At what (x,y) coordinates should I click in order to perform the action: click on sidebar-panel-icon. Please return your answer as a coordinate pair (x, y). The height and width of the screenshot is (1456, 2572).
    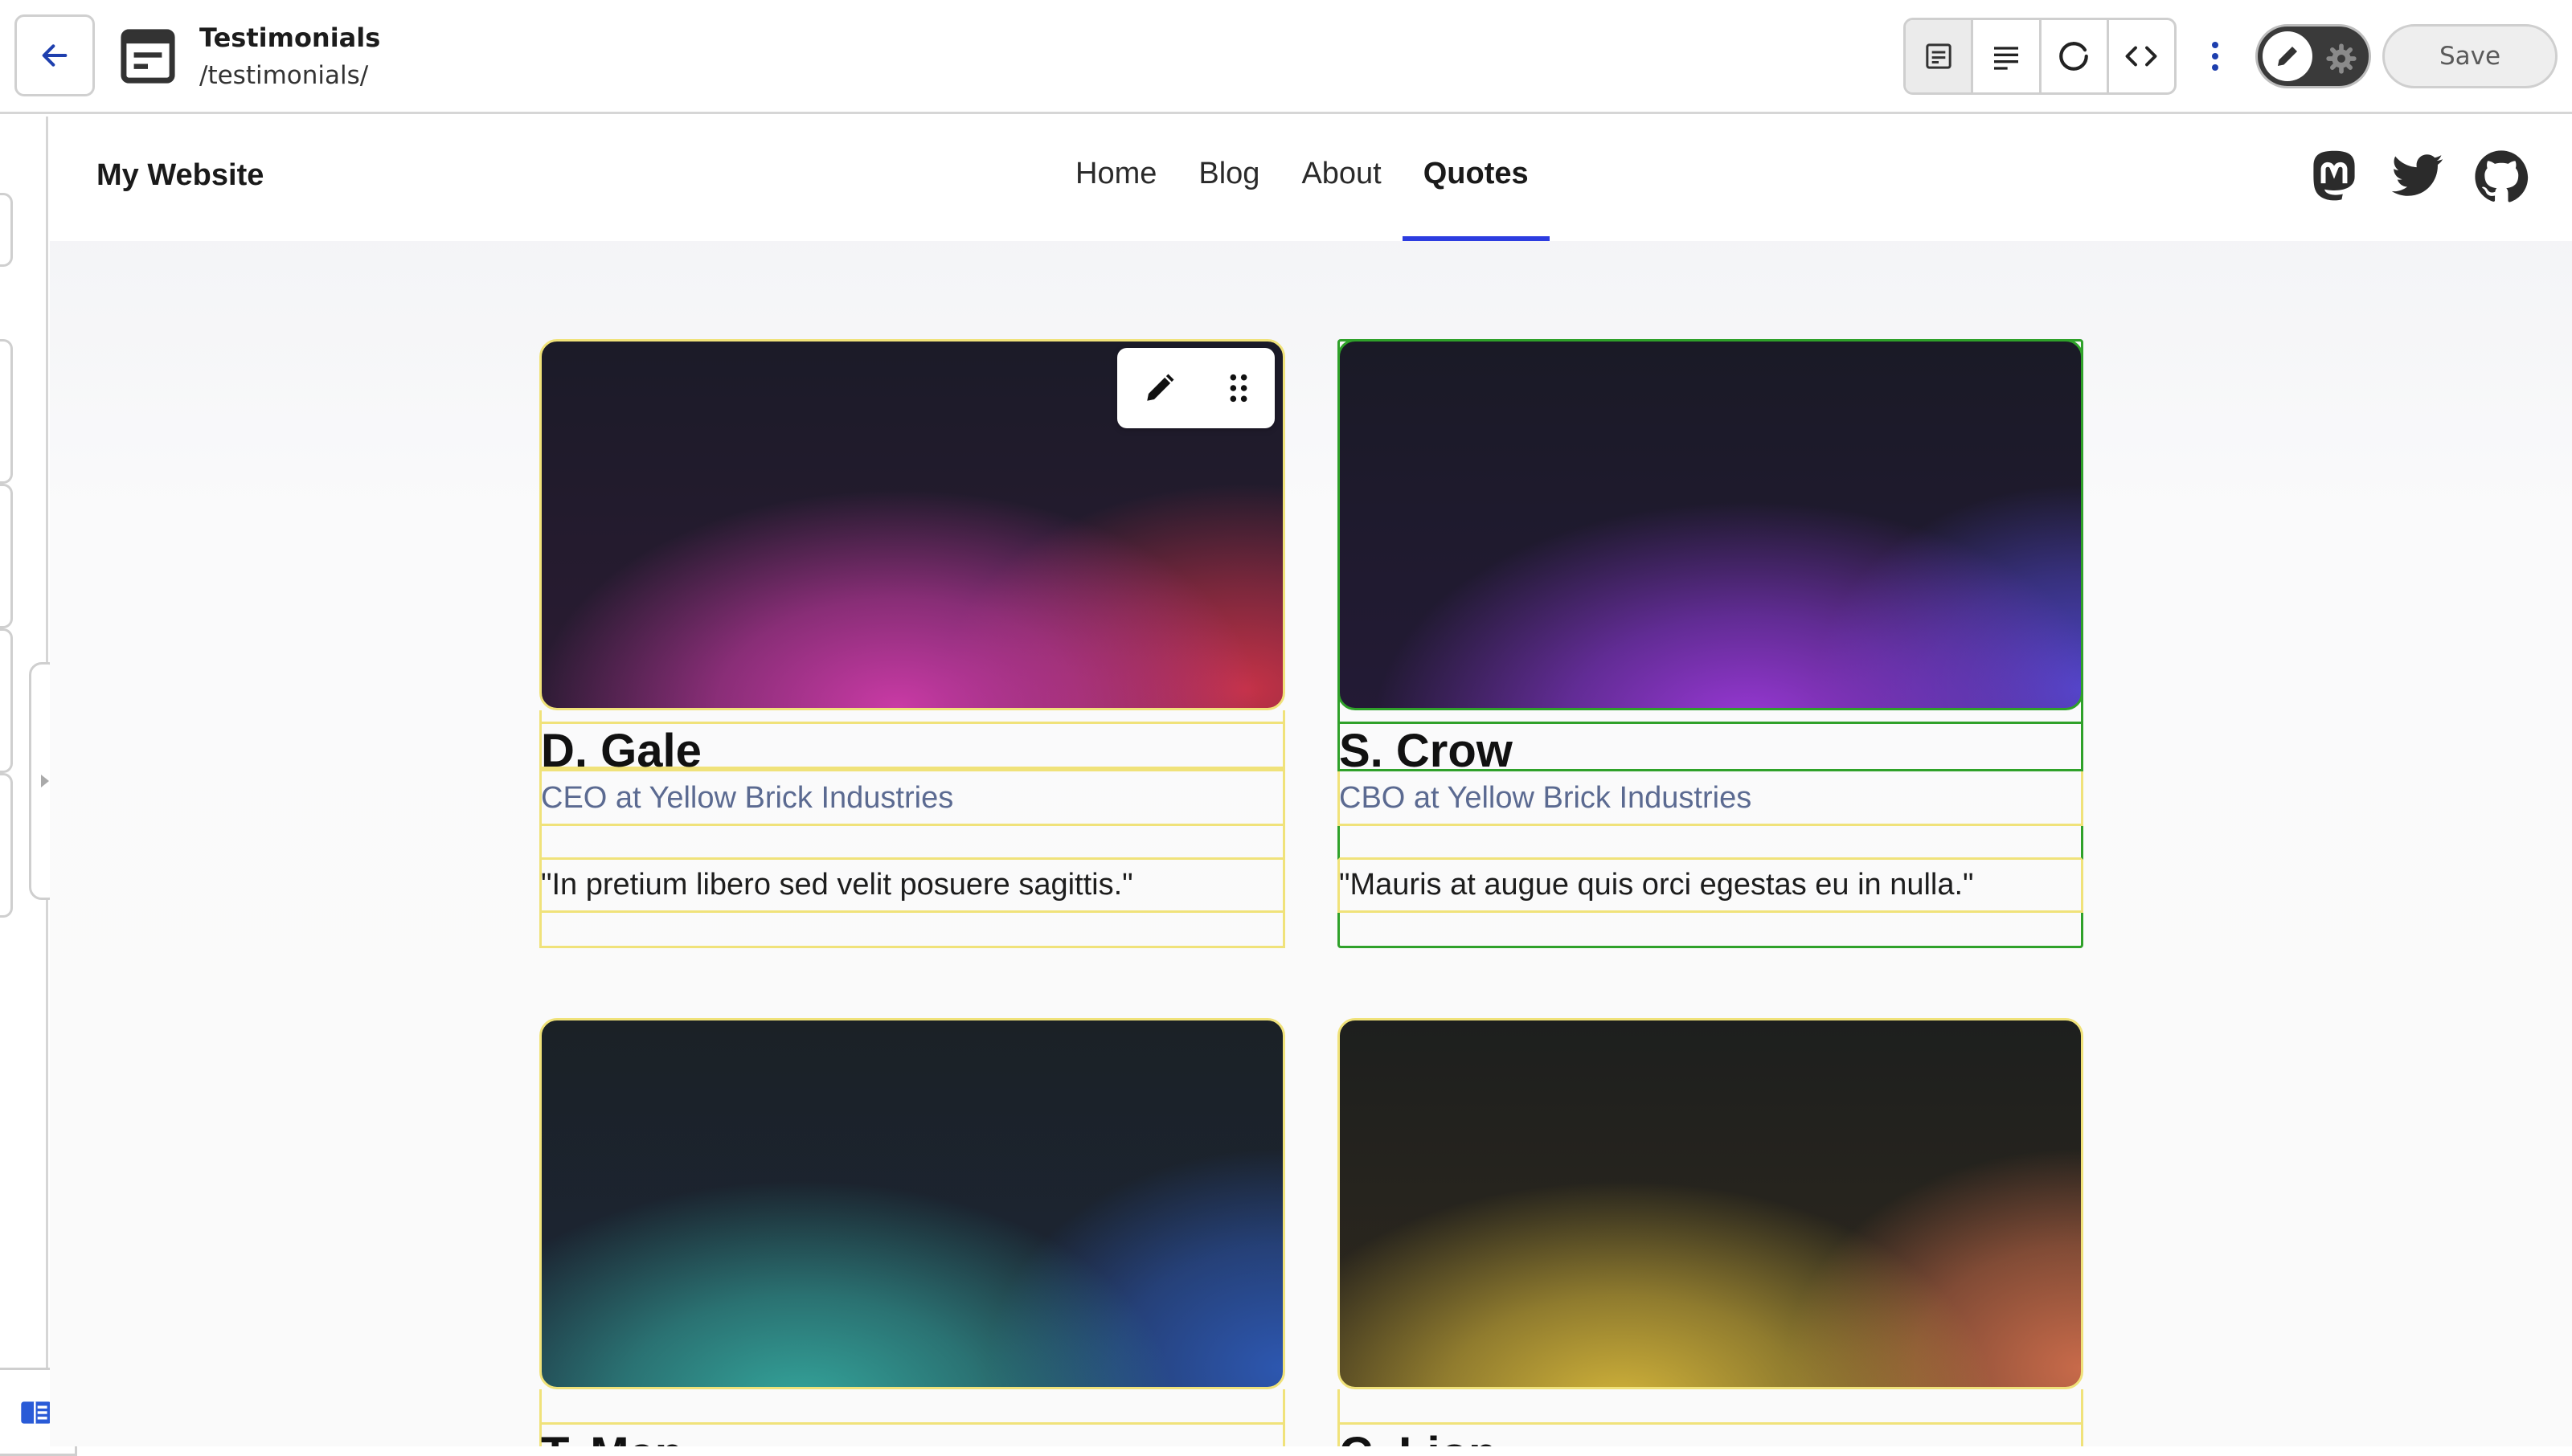
    Looking at the image, I should click on (36, 1412).